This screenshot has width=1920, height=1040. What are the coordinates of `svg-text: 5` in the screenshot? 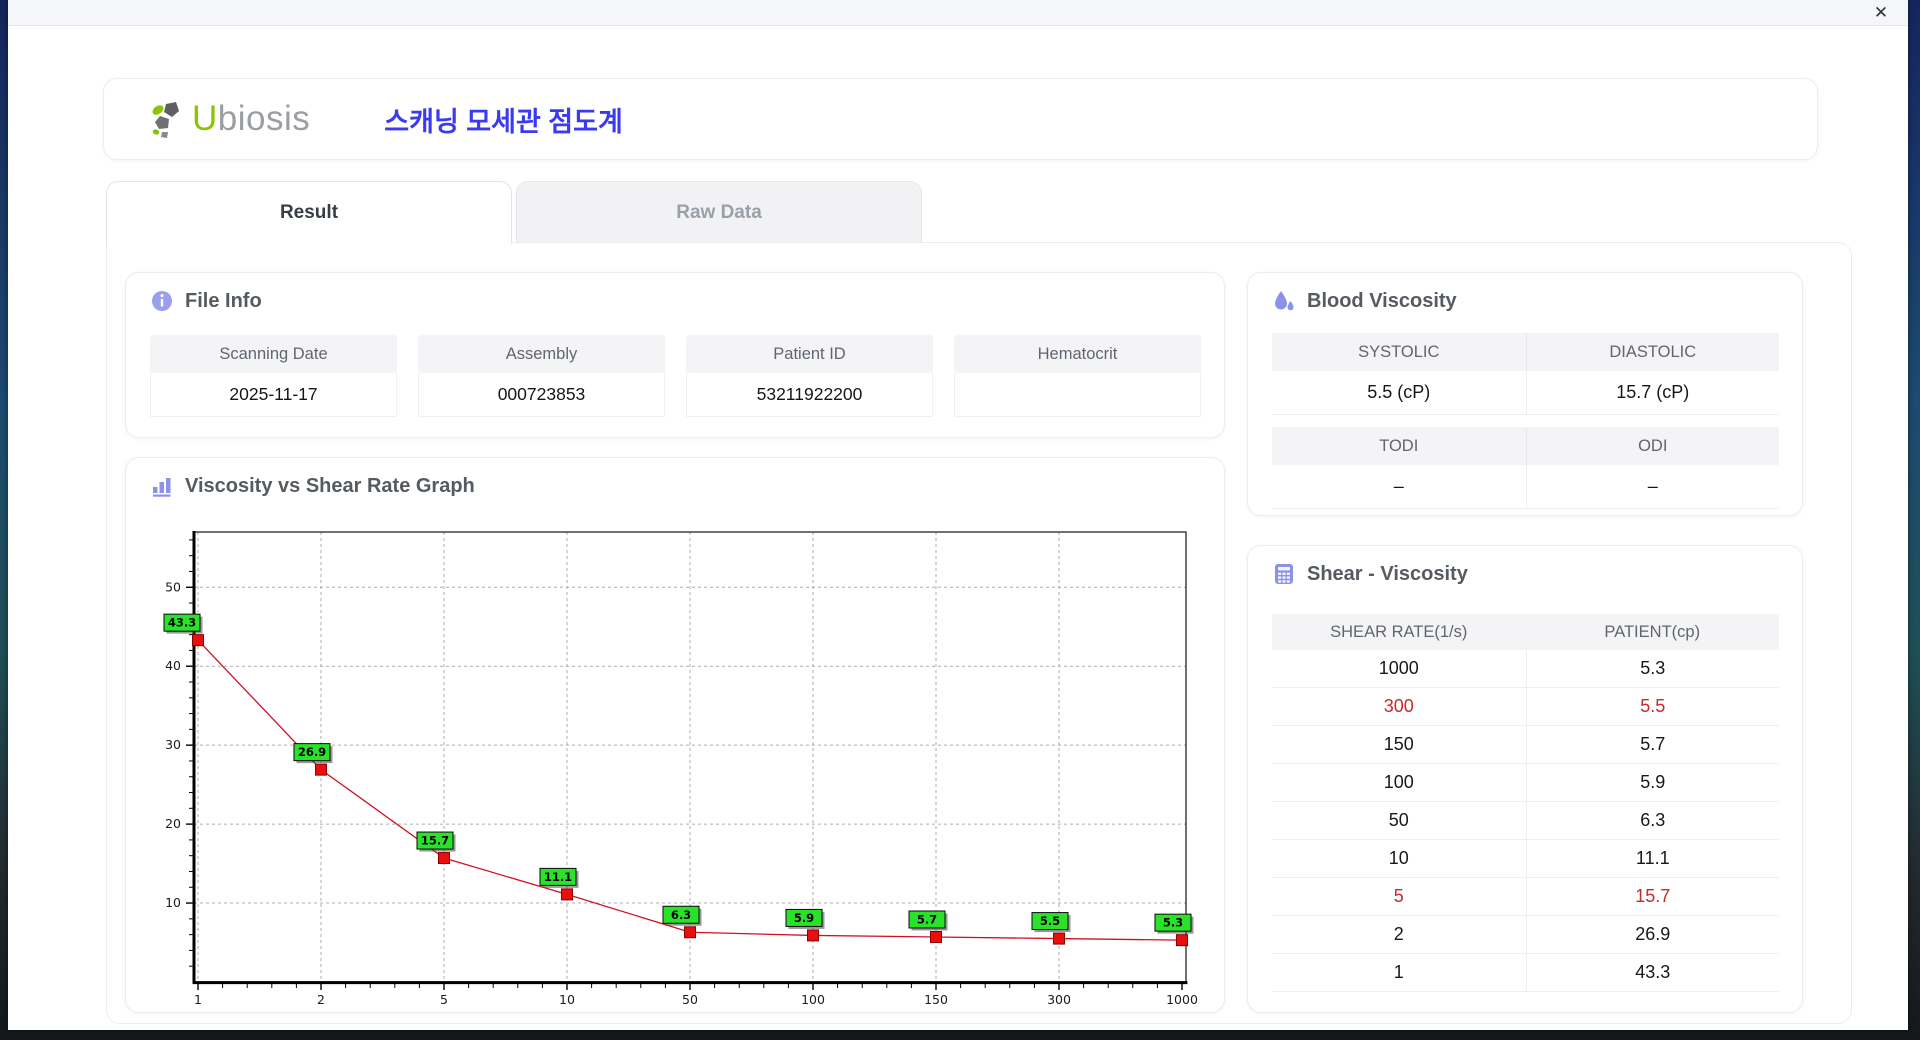 It's located at (444, 999).